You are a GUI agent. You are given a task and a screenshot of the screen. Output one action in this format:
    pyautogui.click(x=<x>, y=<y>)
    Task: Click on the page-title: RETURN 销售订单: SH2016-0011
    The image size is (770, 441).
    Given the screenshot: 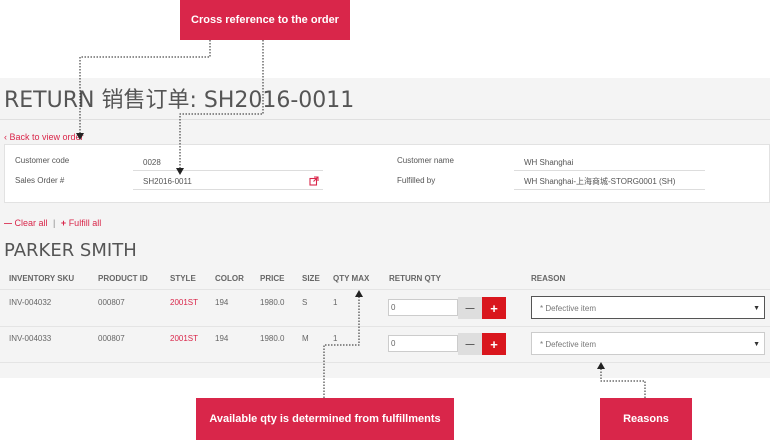 What is the action you would take?
    pyautogui.click(x=179, y=100)
    